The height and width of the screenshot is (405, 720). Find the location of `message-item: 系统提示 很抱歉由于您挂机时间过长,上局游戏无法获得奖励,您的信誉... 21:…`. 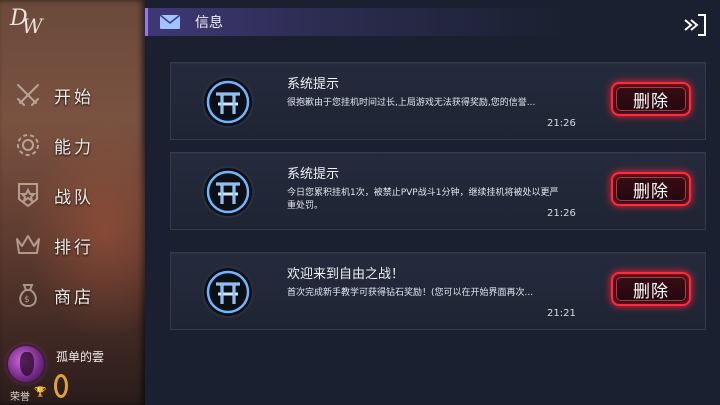

message-item: 系统提示 很抱歉由于您挂机时间过长,上局游戏无法获得奖励,您的信誉... 21:… is located at coordinates (438, 101).